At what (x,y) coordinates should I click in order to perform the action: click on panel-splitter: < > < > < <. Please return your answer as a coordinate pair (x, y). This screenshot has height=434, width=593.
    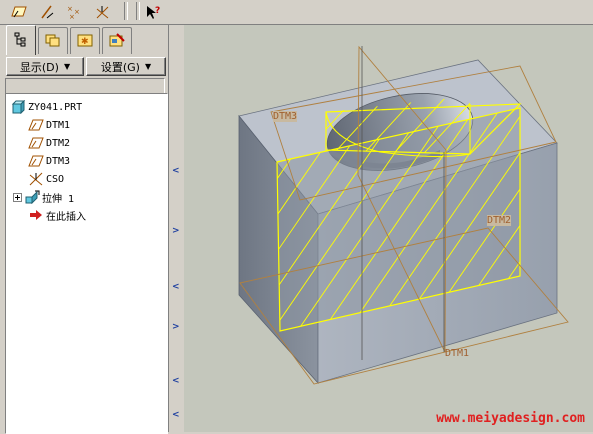
    Looking at the image, I should click on (176, 228).